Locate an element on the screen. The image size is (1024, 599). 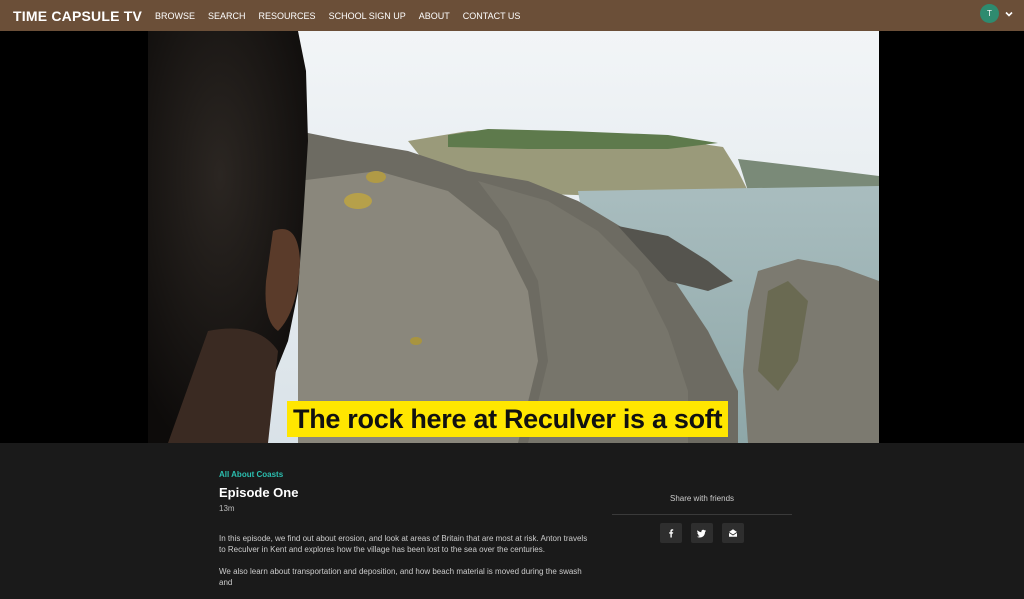
nav-about: ABOUT is located at coordinates (434, 16).